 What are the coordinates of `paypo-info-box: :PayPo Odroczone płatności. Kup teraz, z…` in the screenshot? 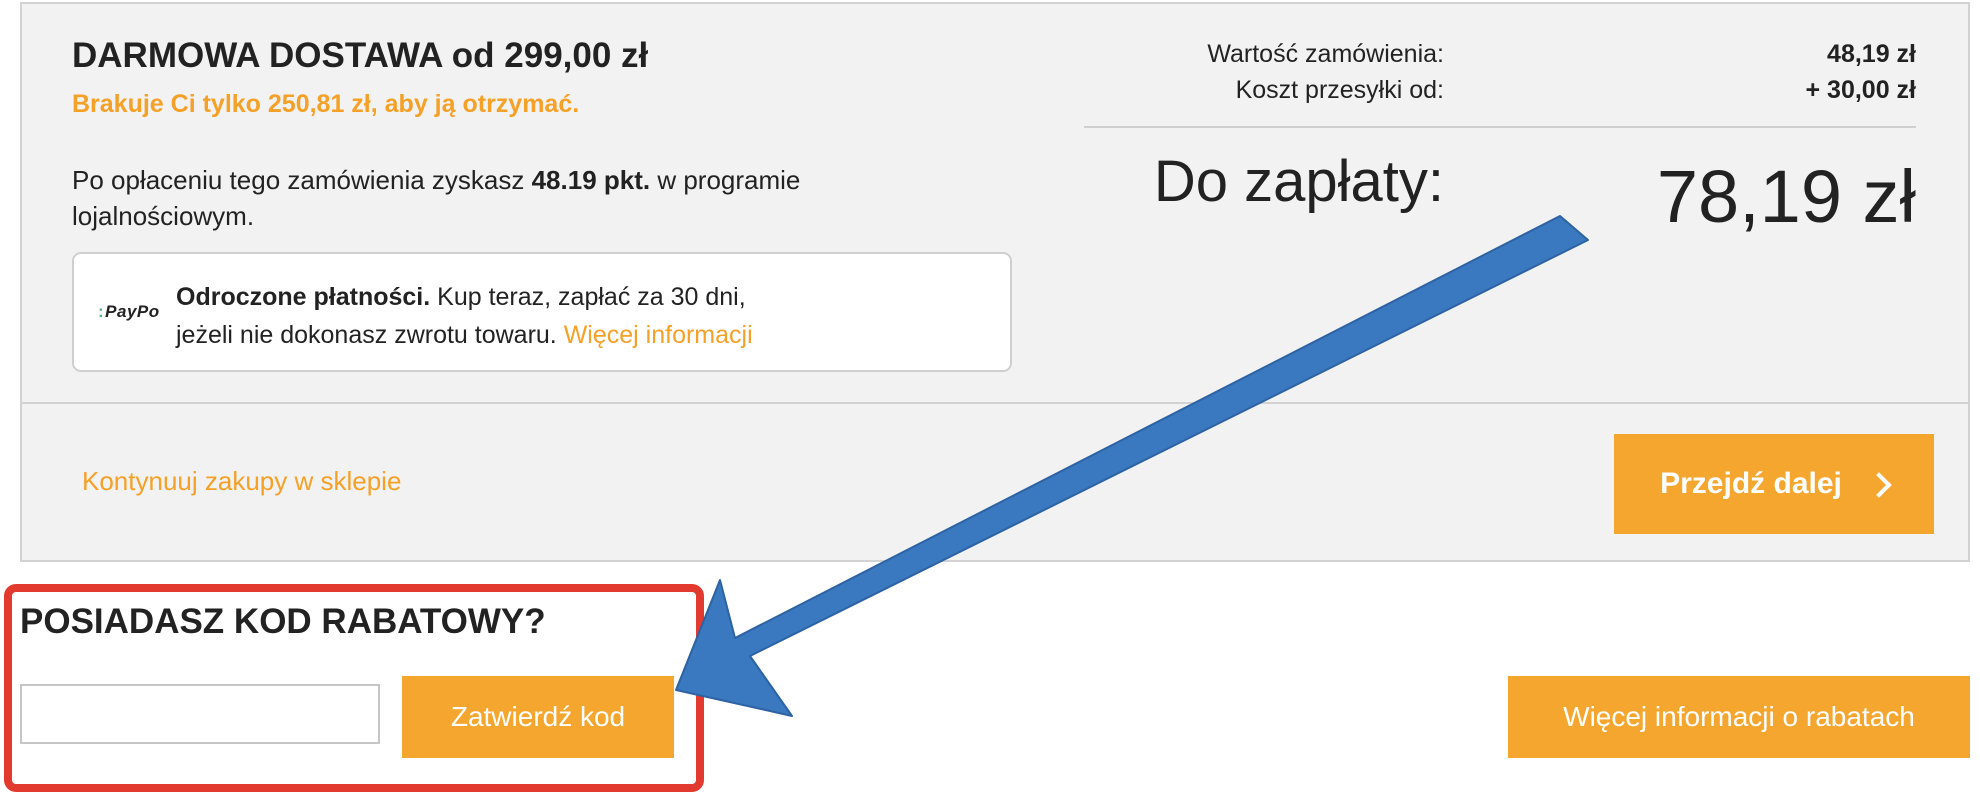 It's located at (542, 312).